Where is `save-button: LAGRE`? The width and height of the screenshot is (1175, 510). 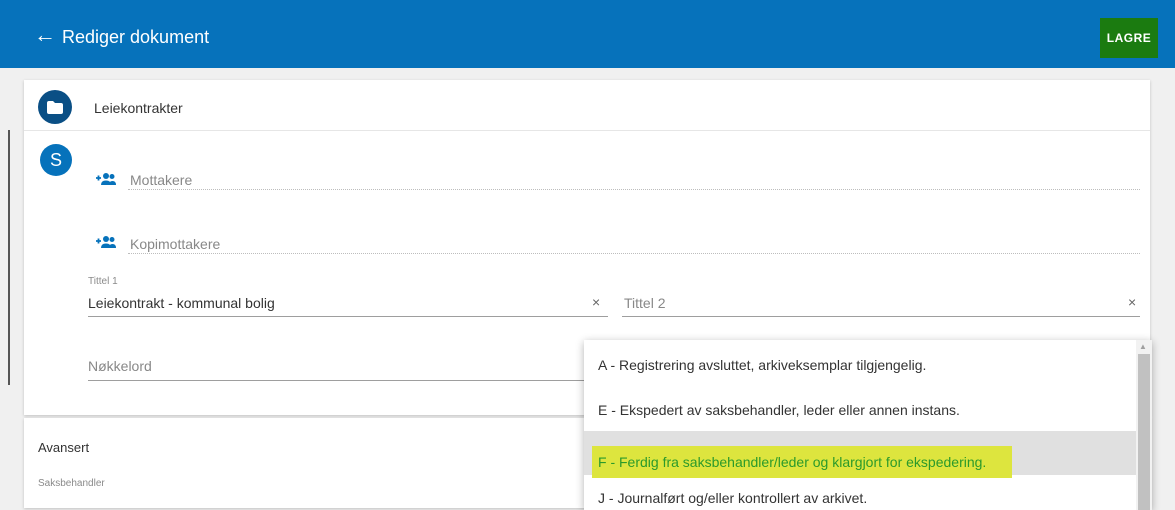 save-button: LAGRE is located at coordinates (1129, 38).